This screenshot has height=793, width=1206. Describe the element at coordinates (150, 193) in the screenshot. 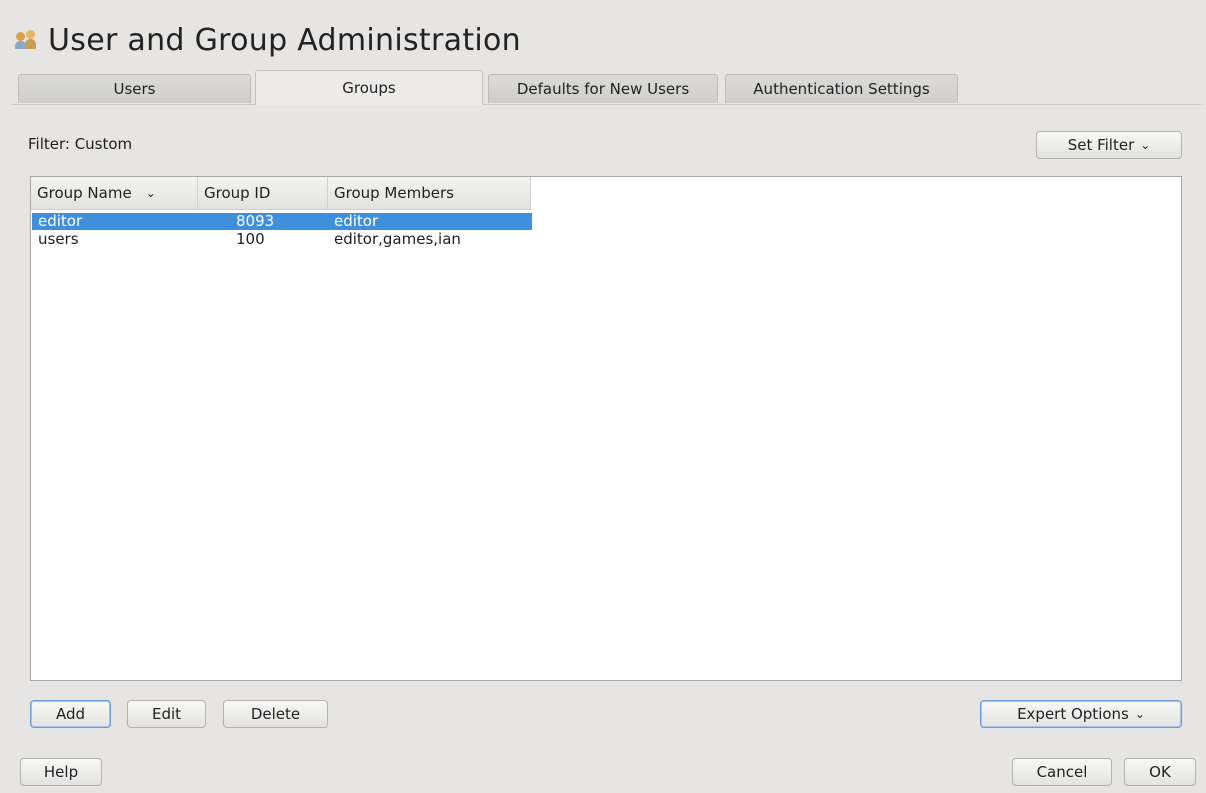

I see `sort-descending-icon: ⌄` at that location.